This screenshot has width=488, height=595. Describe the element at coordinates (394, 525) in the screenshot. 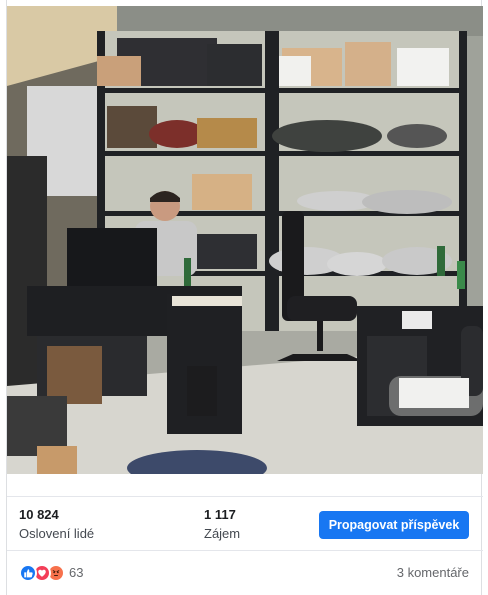

I see `boost-post-button: Propagovat příspěvek` at that location.